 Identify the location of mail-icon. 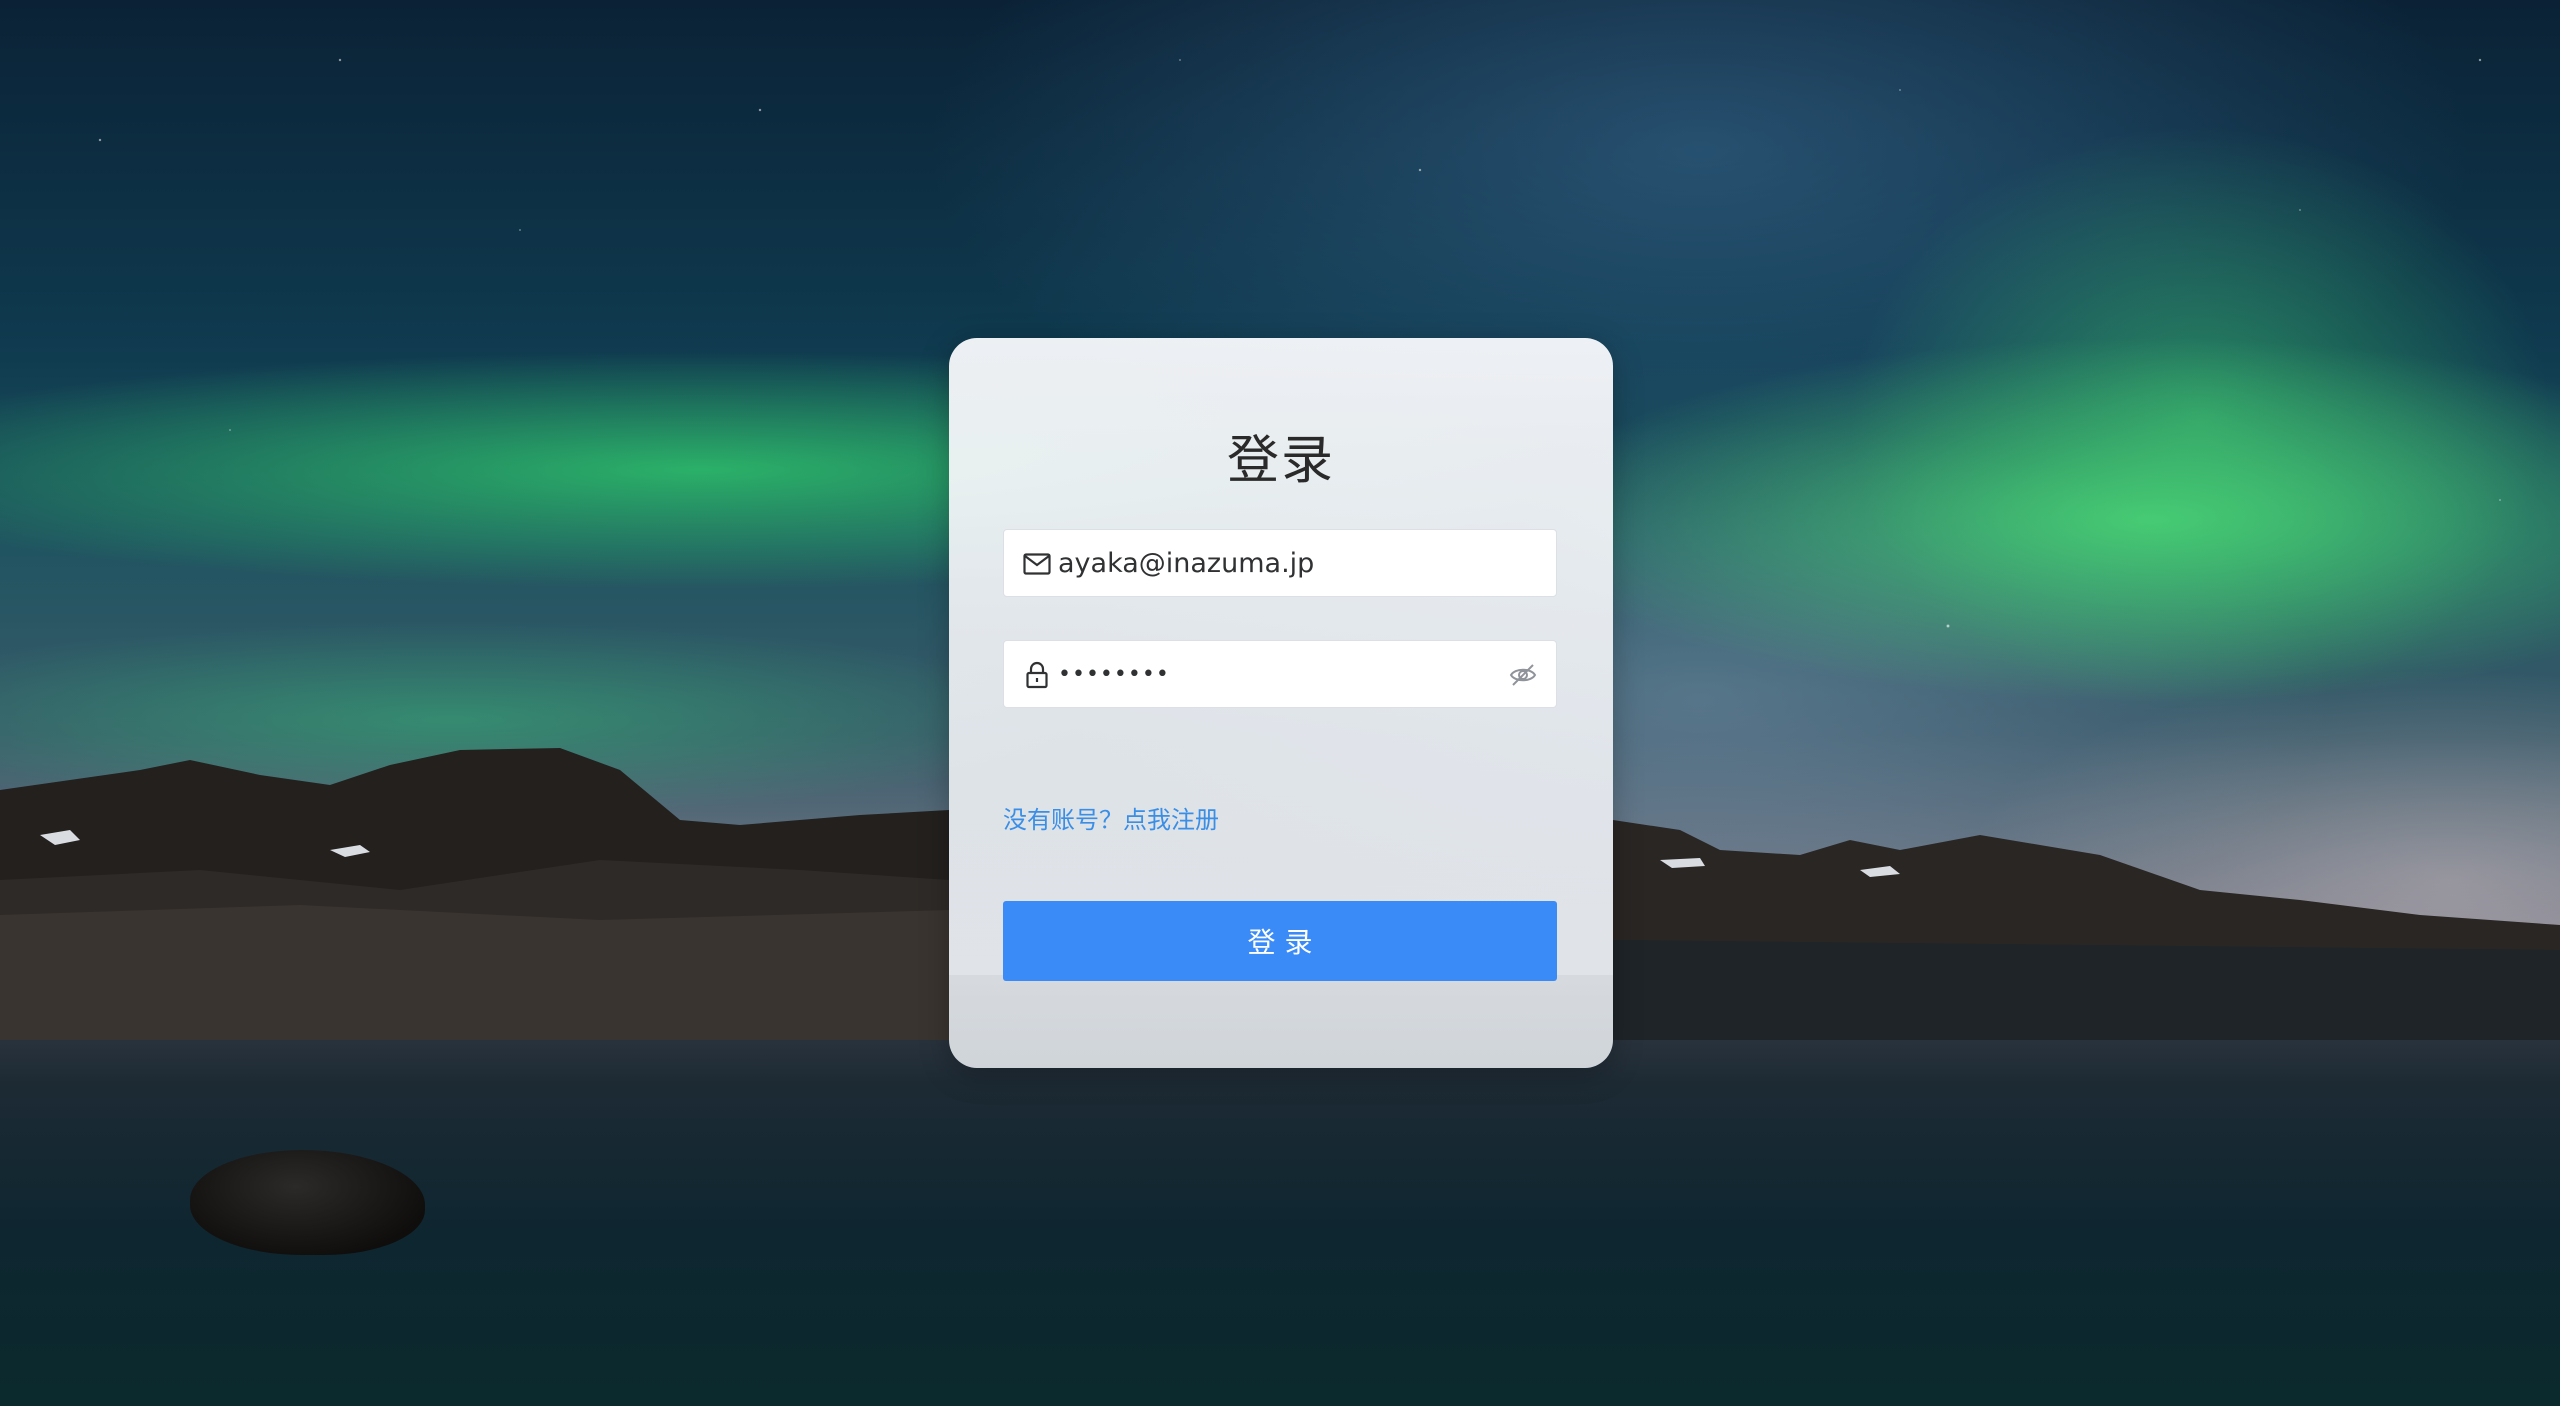
(1037, 564).